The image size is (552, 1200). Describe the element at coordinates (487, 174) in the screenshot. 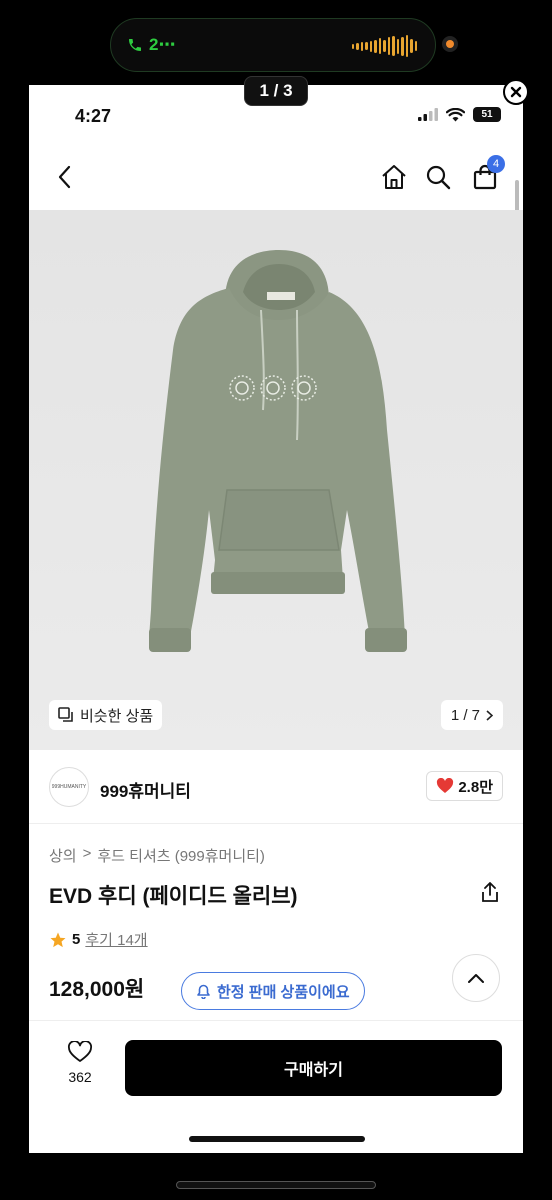

I see `cart-button: 4` at that location.